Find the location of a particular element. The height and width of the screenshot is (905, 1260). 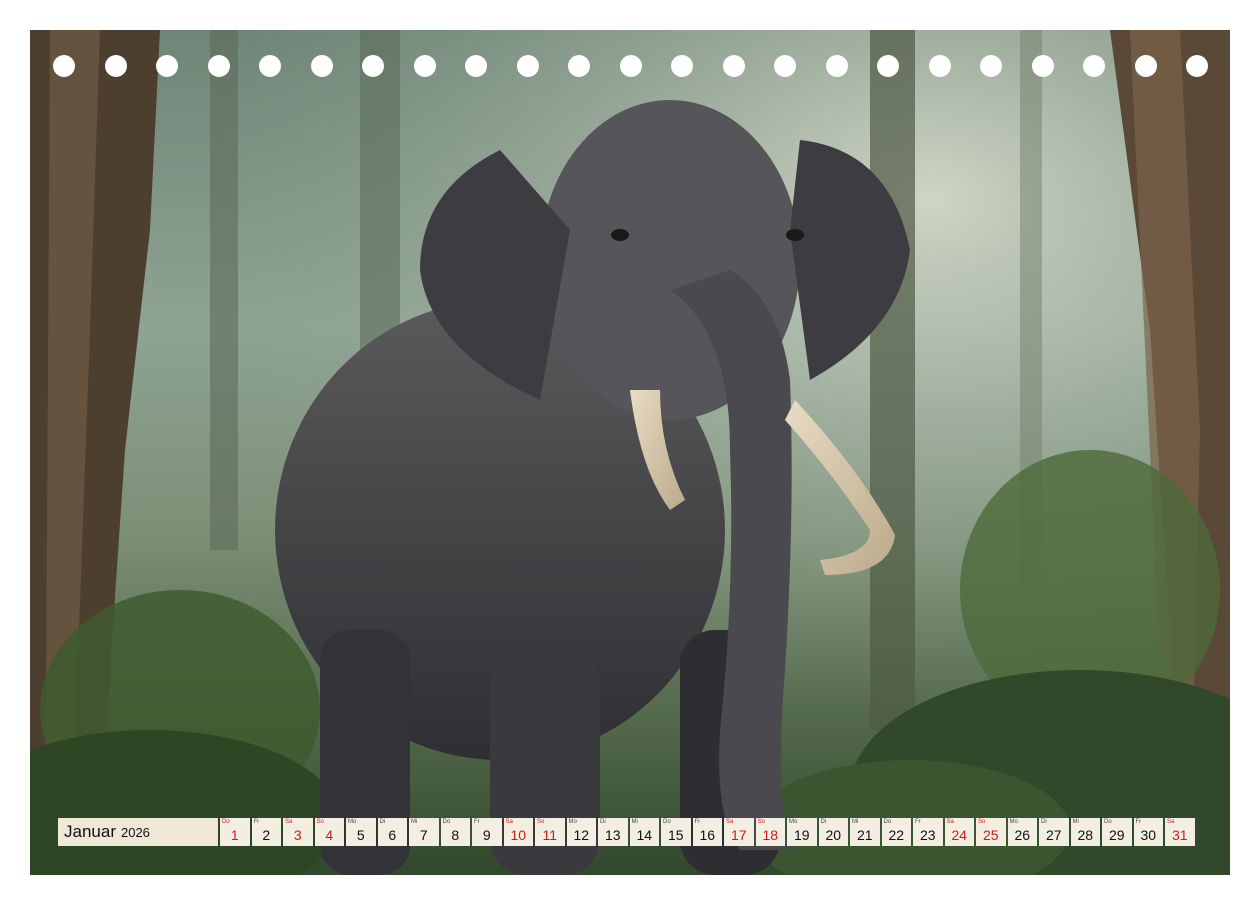

day-number: 11 is located at coordinates (550, 835).